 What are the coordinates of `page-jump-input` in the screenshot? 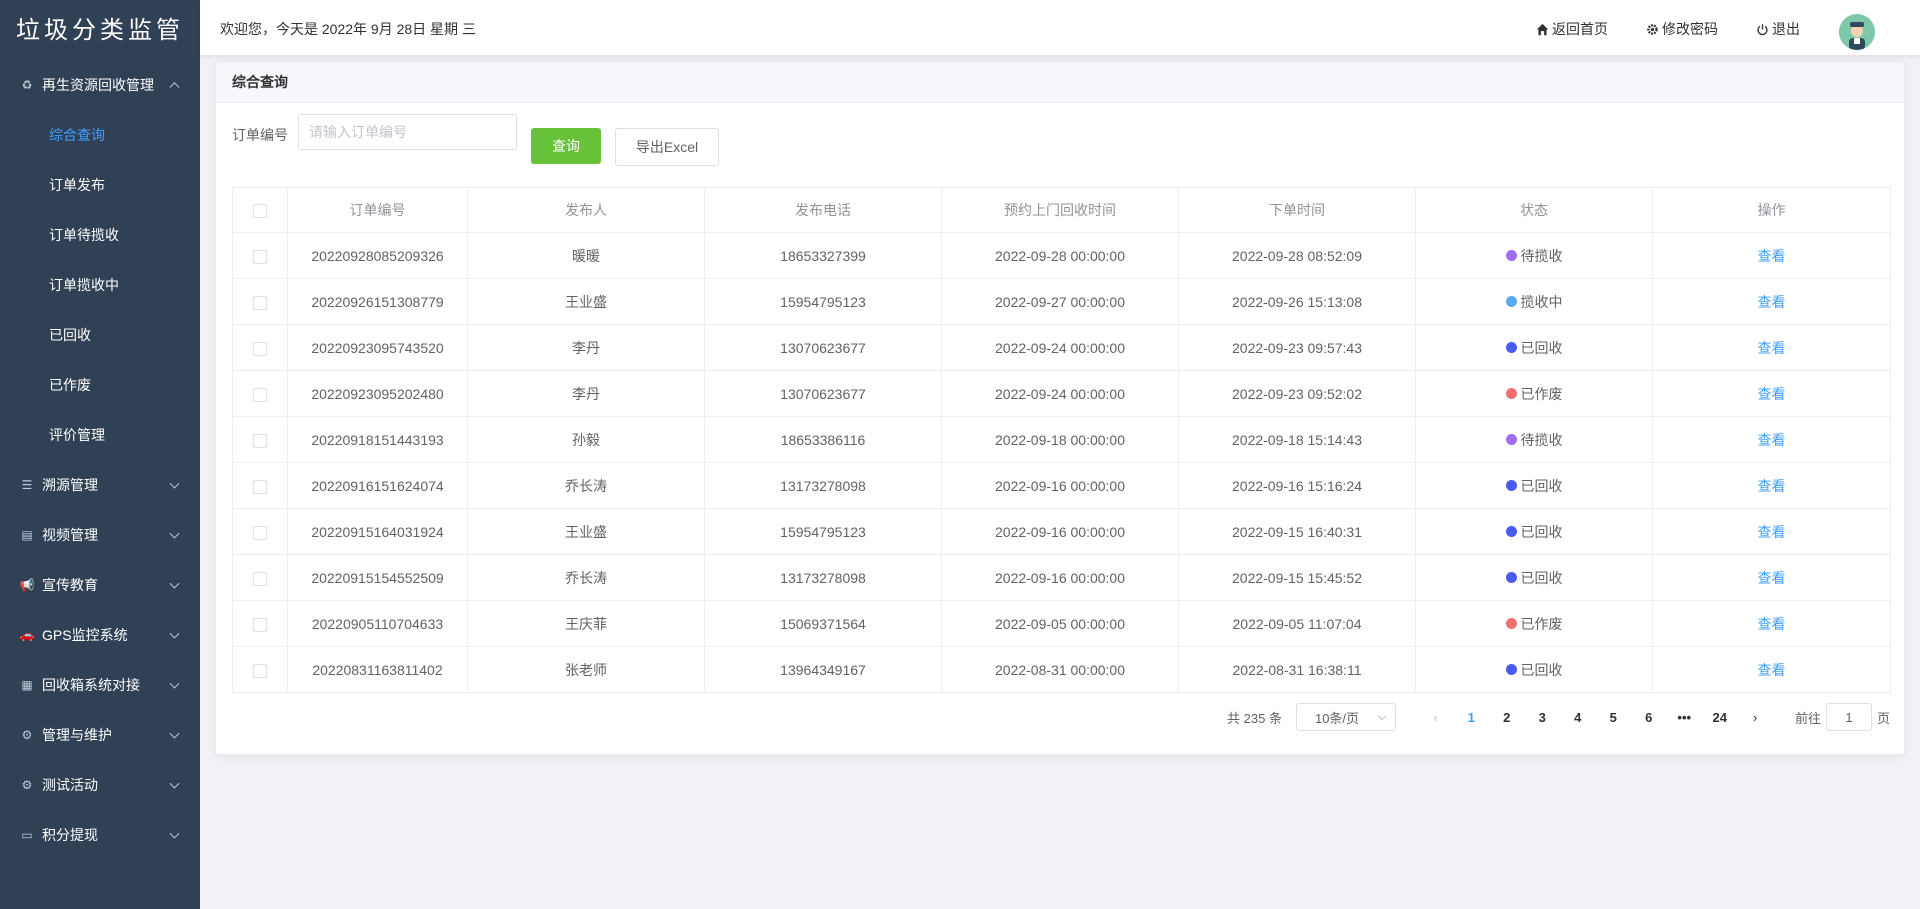 It's located at (1848, 717).